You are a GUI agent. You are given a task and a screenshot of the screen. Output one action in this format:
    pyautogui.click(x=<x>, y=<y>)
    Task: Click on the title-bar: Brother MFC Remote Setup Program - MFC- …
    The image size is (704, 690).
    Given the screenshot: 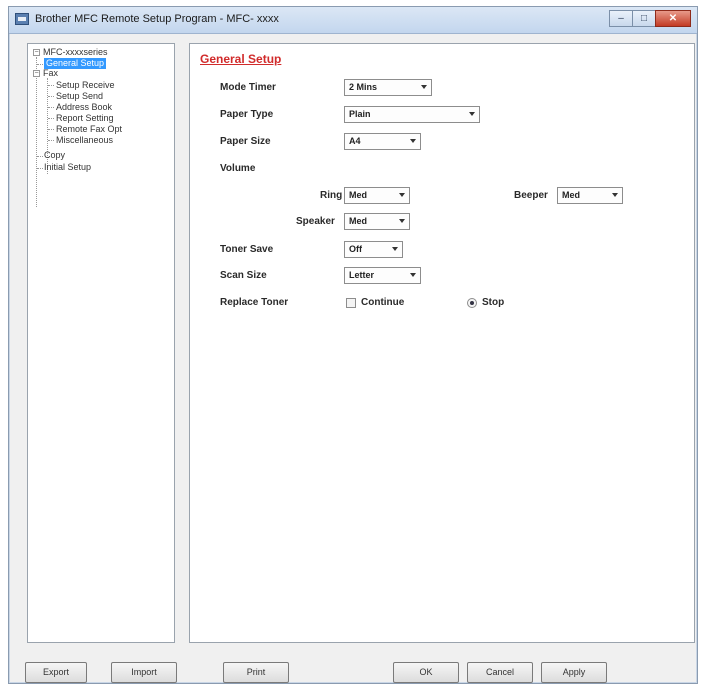 What is the action you would take?
    pyautogui.click(x=353, y=20)
    